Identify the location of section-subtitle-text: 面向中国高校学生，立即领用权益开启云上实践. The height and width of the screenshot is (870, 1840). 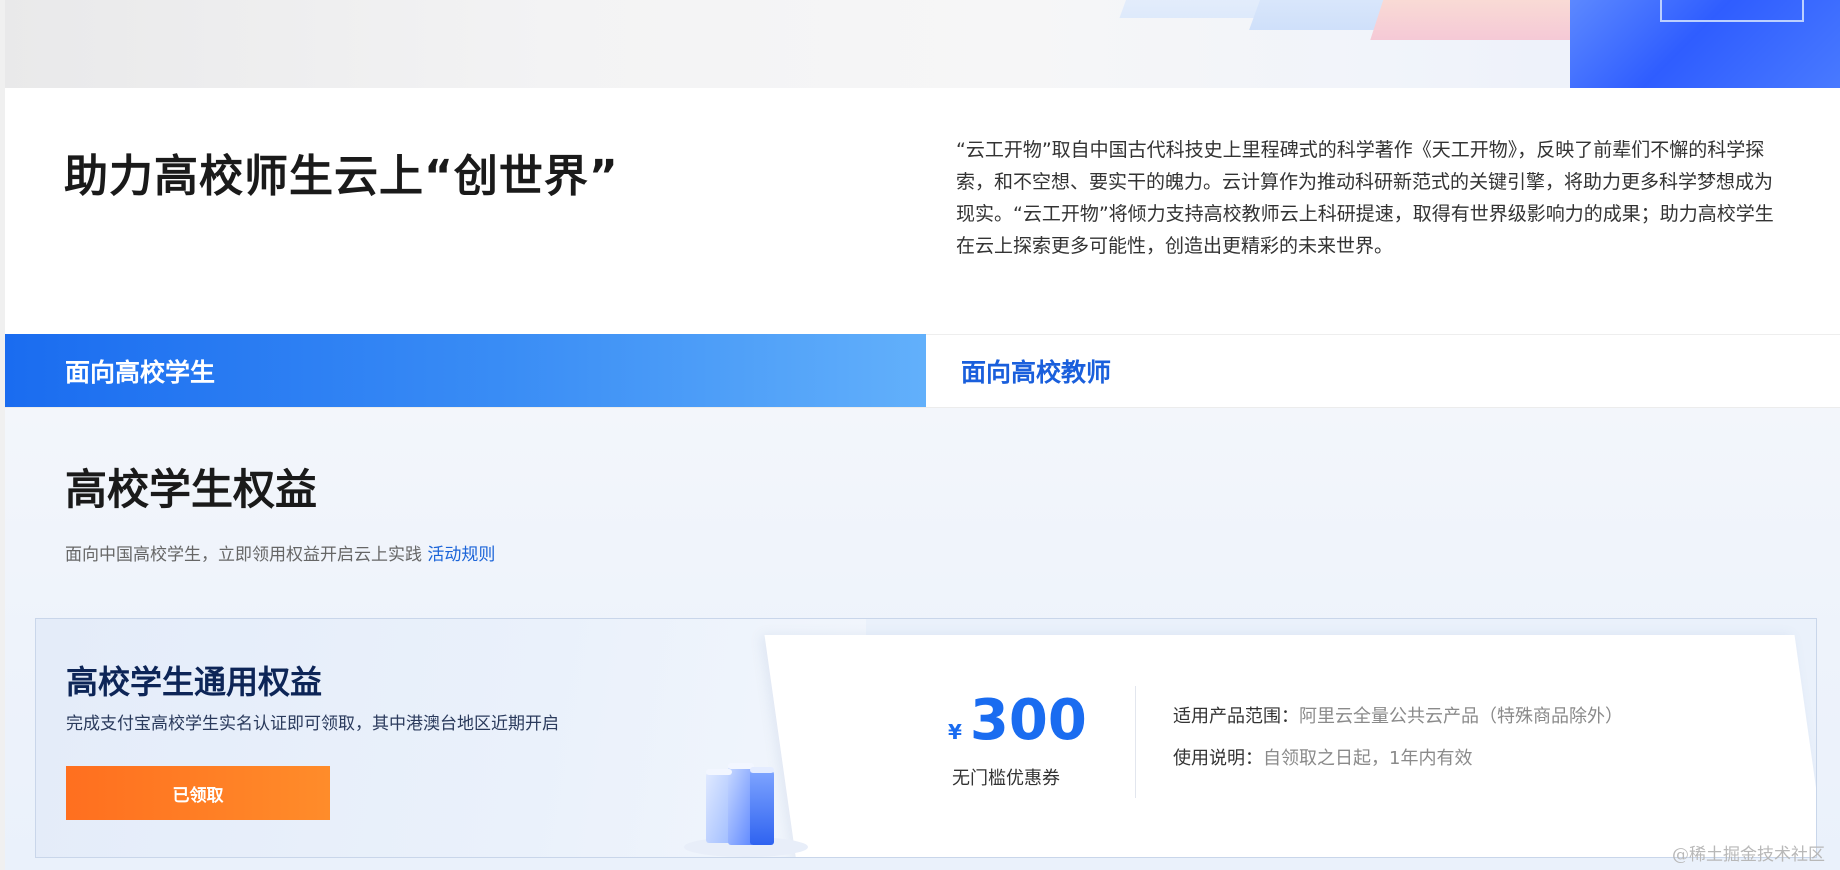
(243, 555).